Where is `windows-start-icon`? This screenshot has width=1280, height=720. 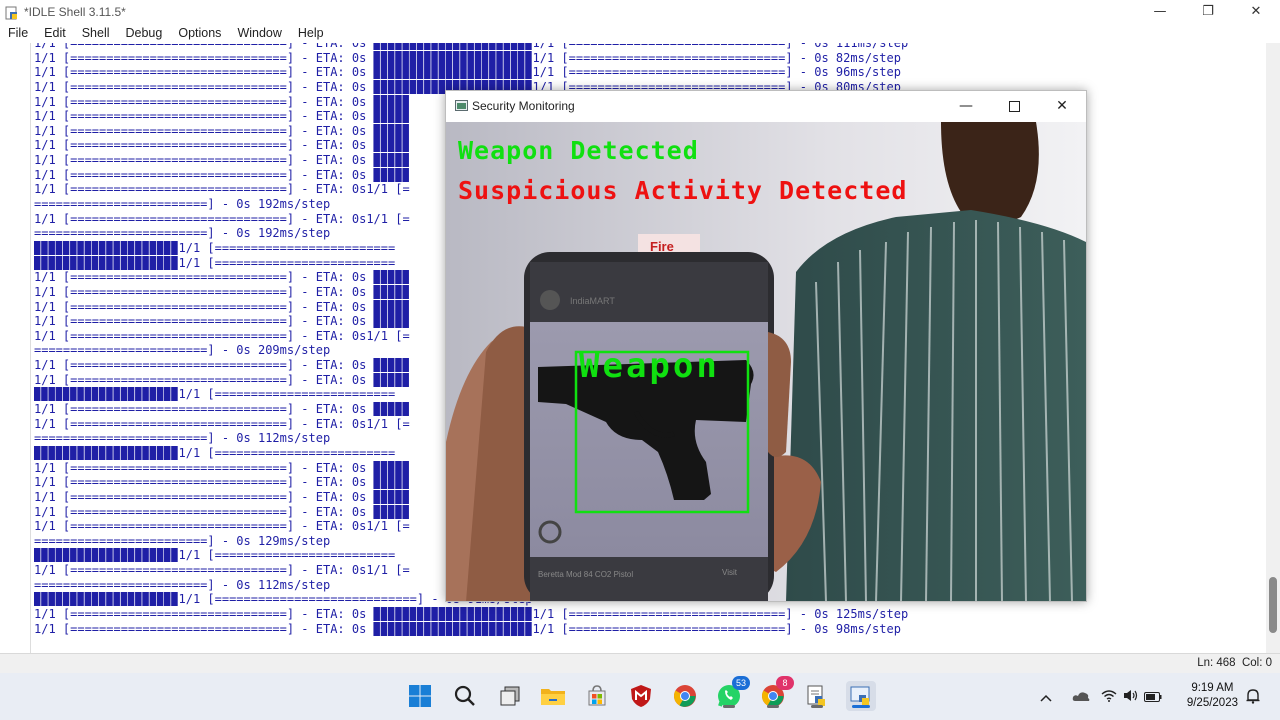 windows-start-icon is located at coordinates (420, 696).